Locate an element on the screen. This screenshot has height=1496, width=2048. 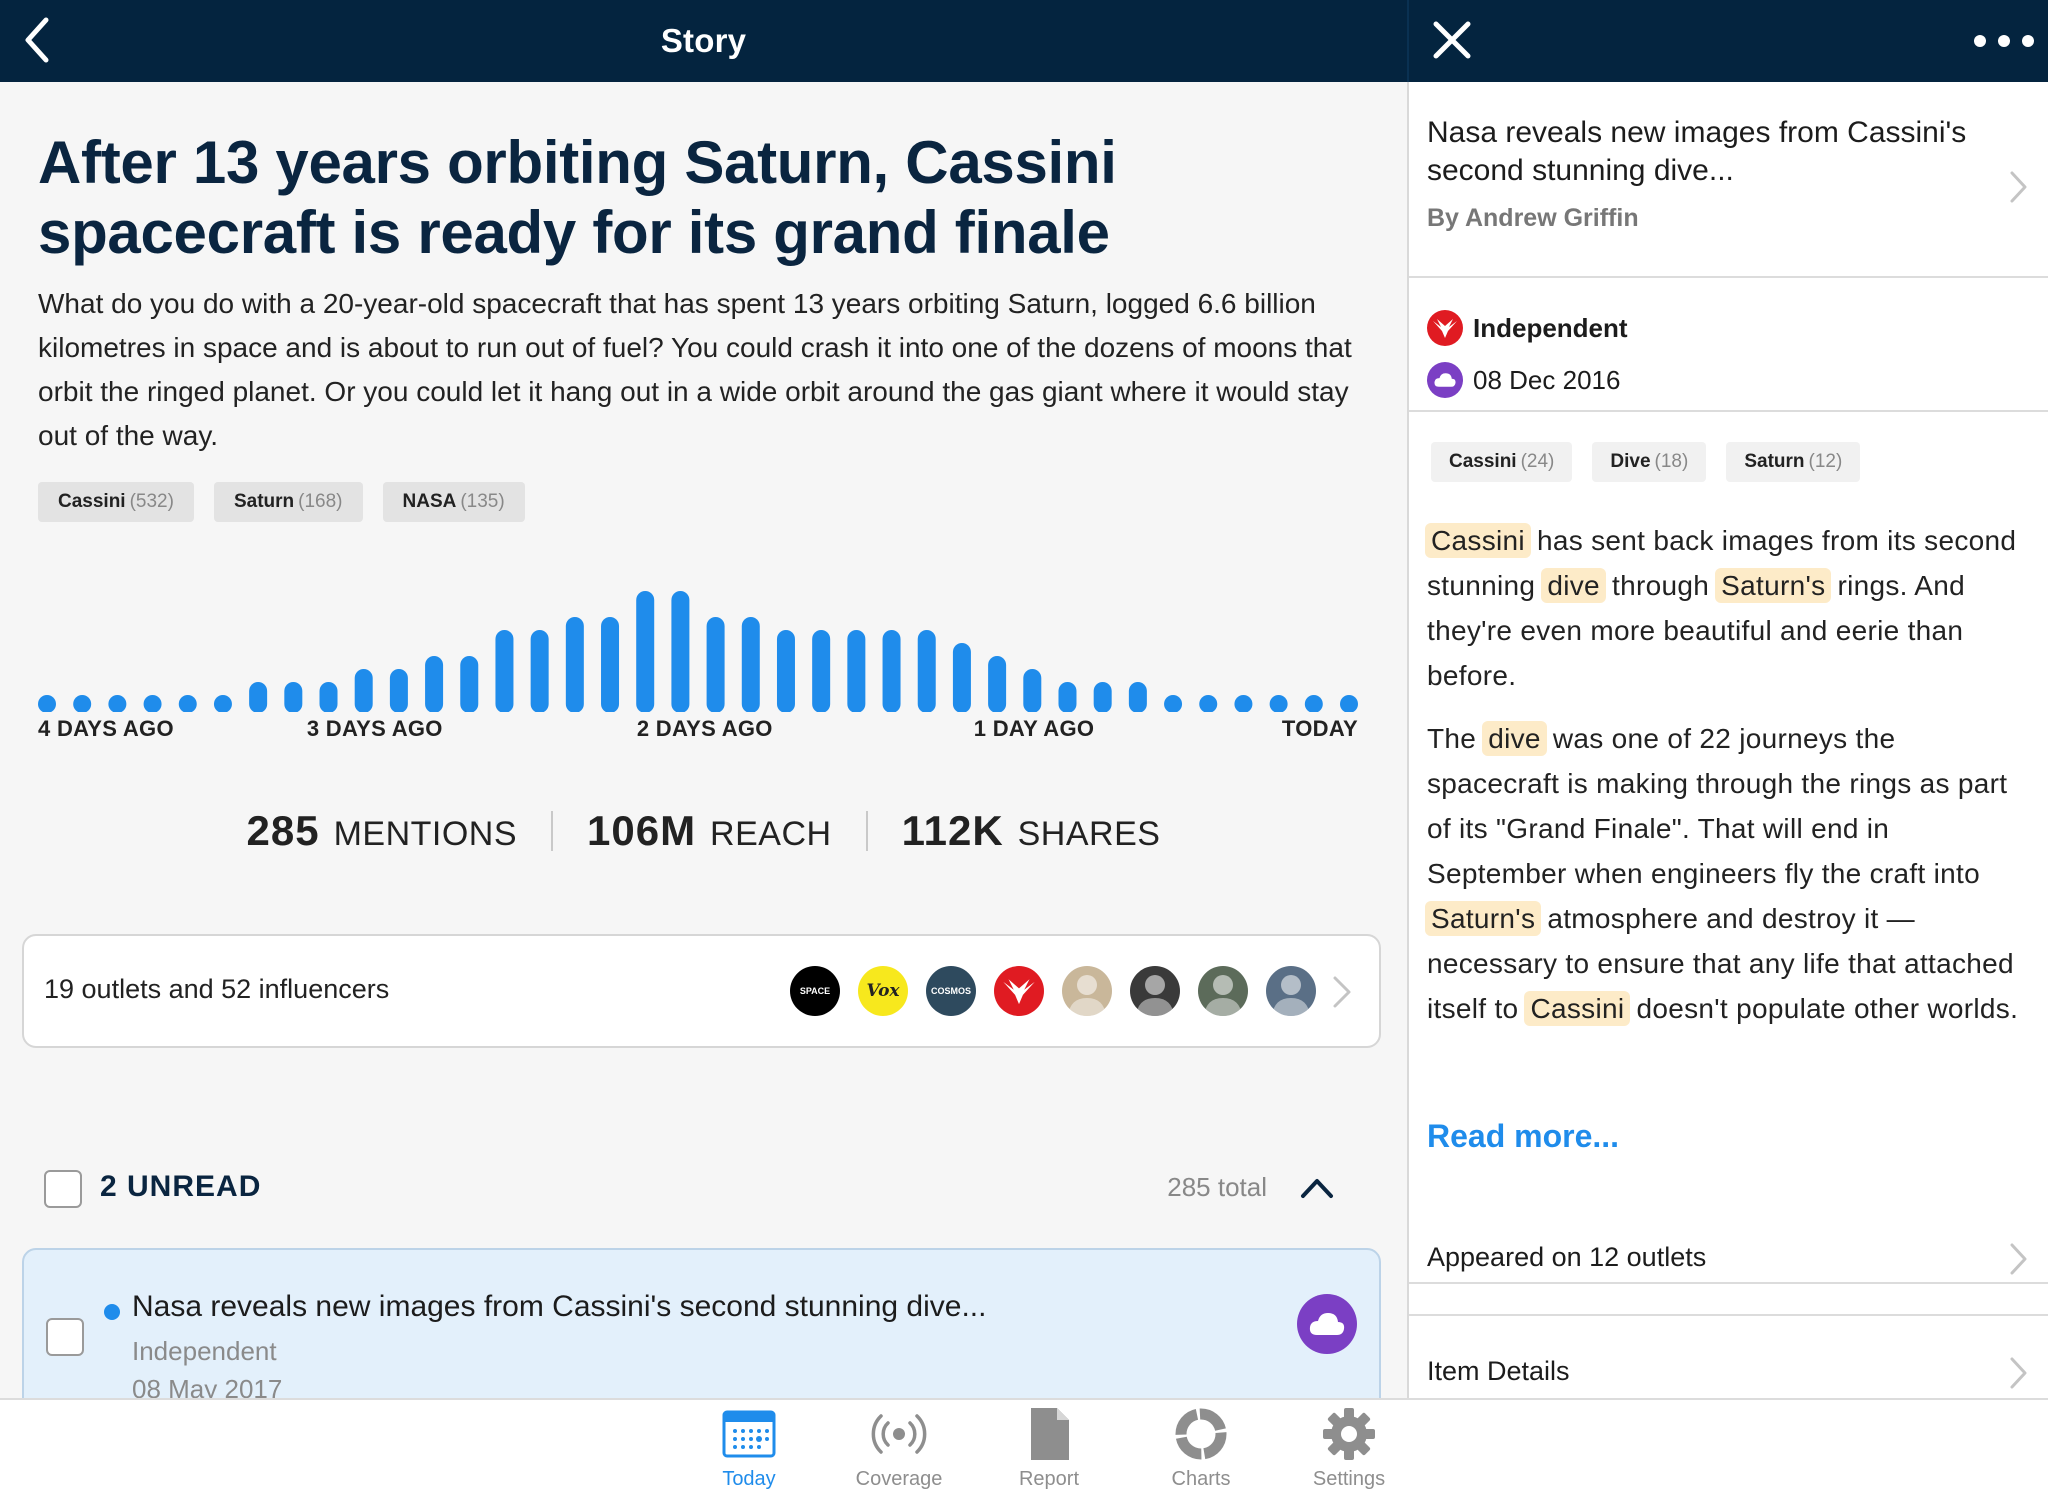
tab-today: Today is located at coordinates (749, 1448).